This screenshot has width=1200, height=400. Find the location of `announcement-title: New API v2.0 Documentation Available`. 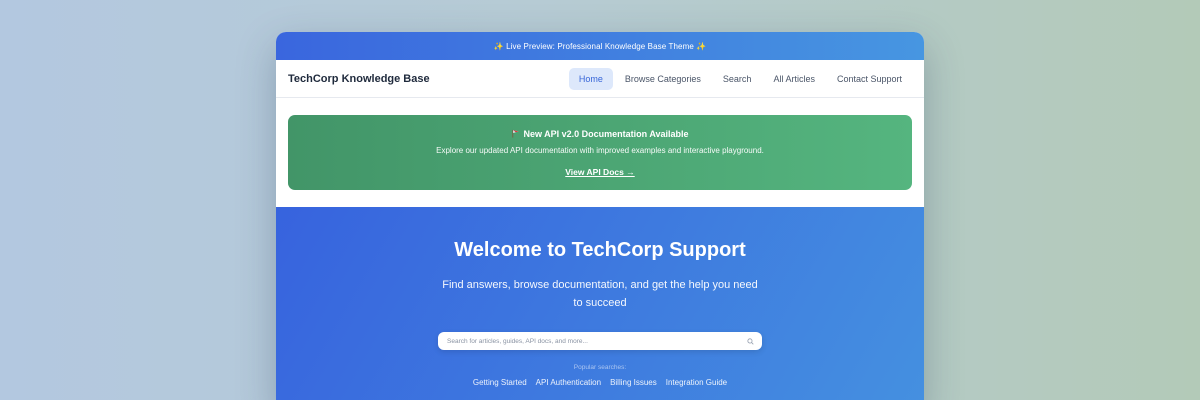

announcement-title: New API v2.0 Documentation Available is located at coordinates (606, 134).